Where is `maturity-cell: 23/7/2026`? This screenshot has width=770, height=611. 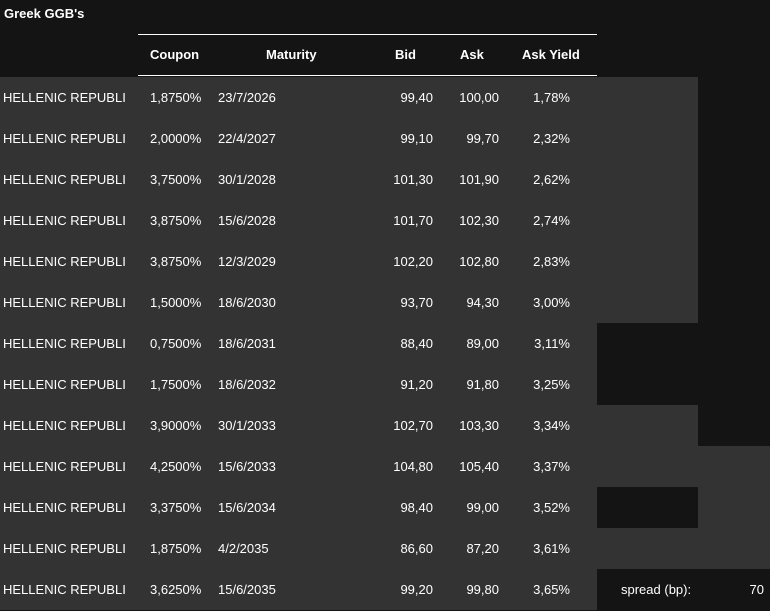
maturity-cell: 23/7/2026 is located at coordinates (247, 97).